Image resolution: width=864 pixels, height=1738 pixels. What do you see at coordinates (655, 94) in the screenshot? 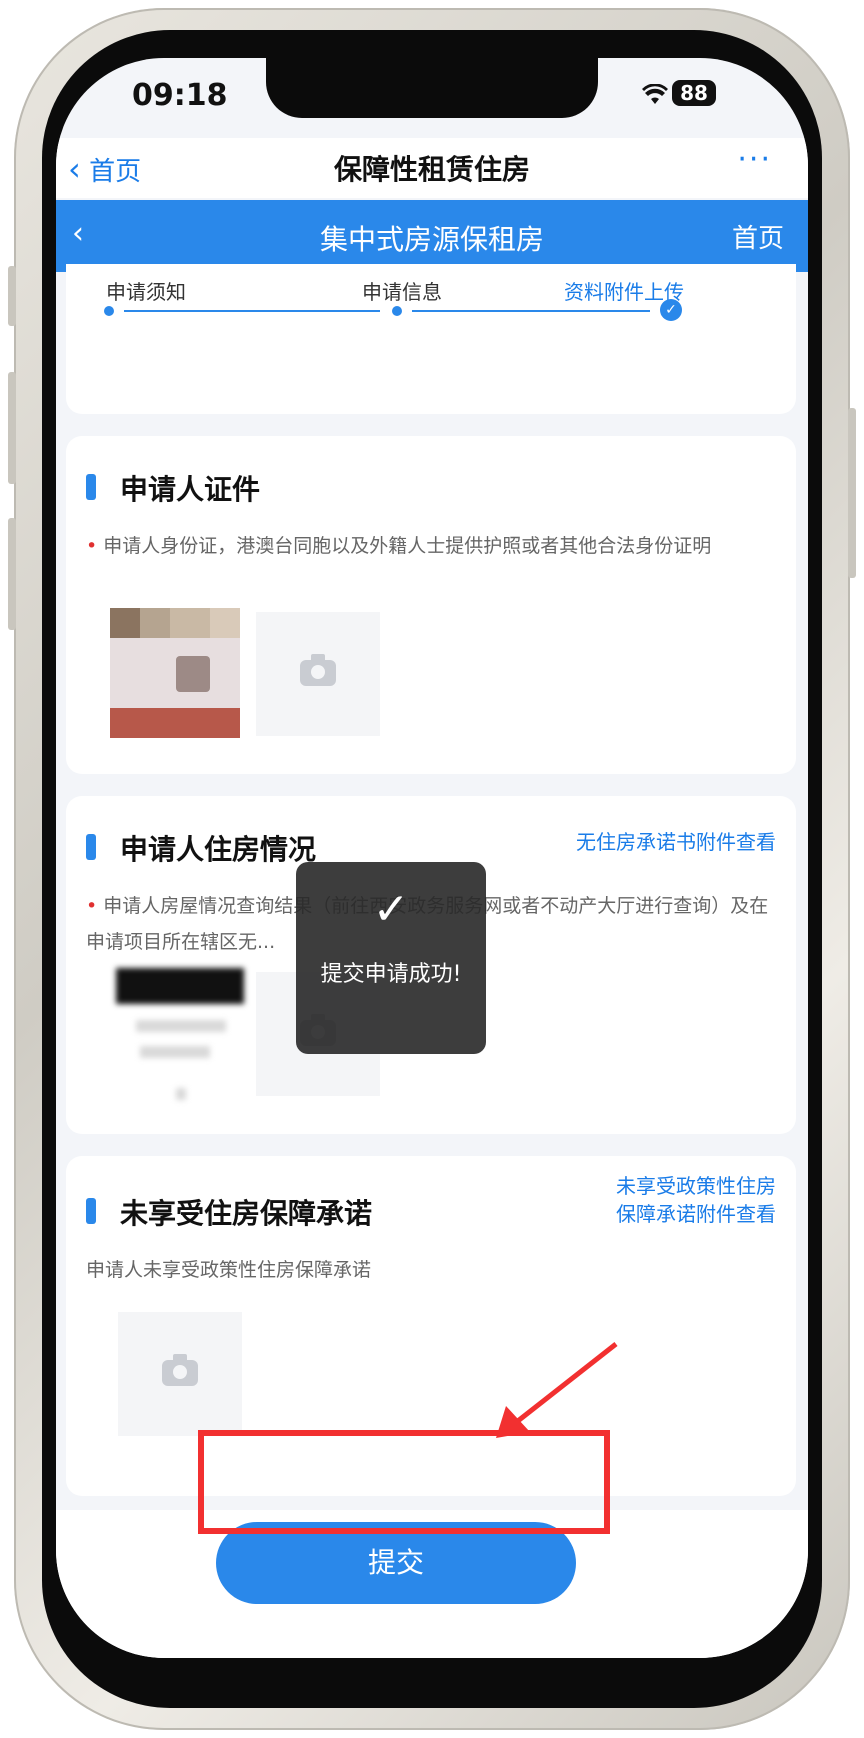
I see `wifi-icon` at bounding box center [655, 94].